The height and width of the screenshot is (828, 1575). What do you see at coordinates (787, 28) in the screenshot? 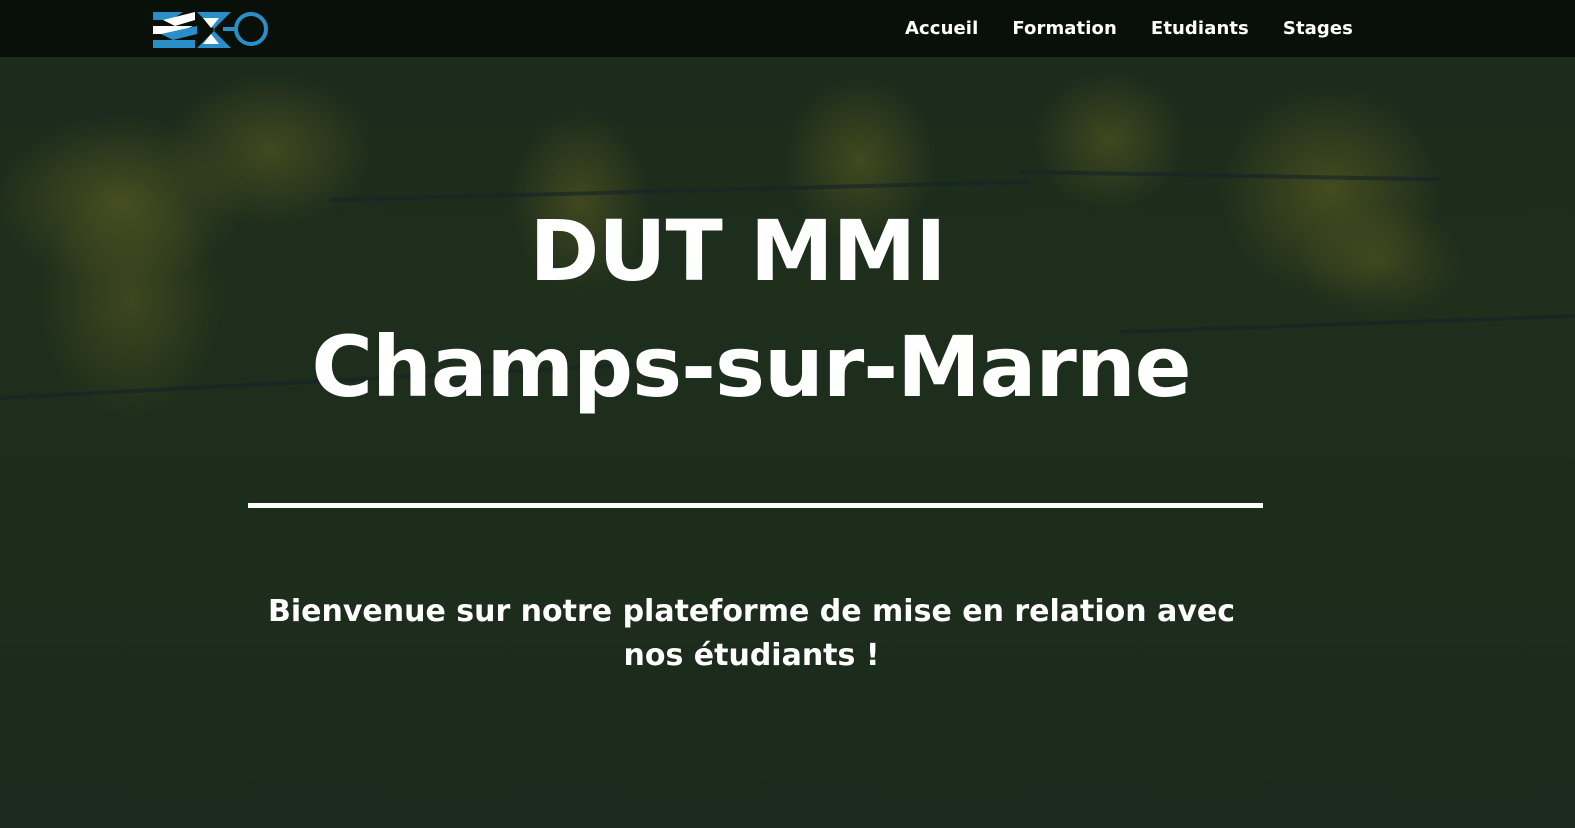
I see `top-navbar: Accueil Formation Etudiants Stages` at bounding box center [787, 28].